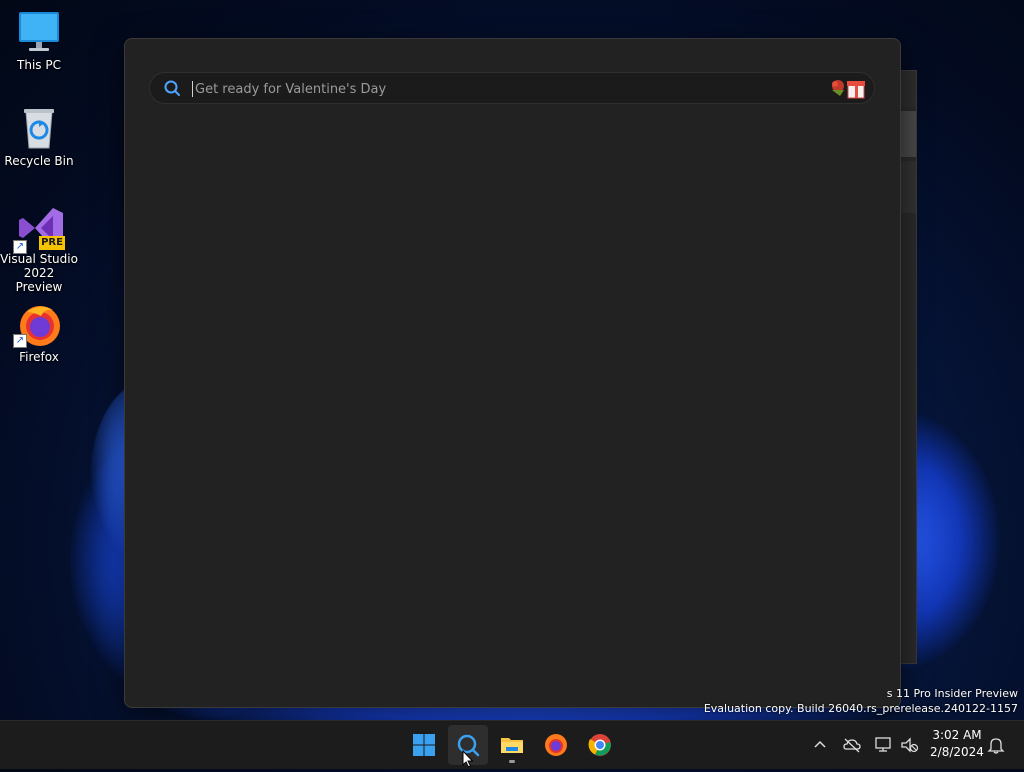 This screenshot has width=1024, height=772. What do you see at coordinates (39, 32) in the screenshot?
I see `monitor-icon` at bounding box center [39, 32].